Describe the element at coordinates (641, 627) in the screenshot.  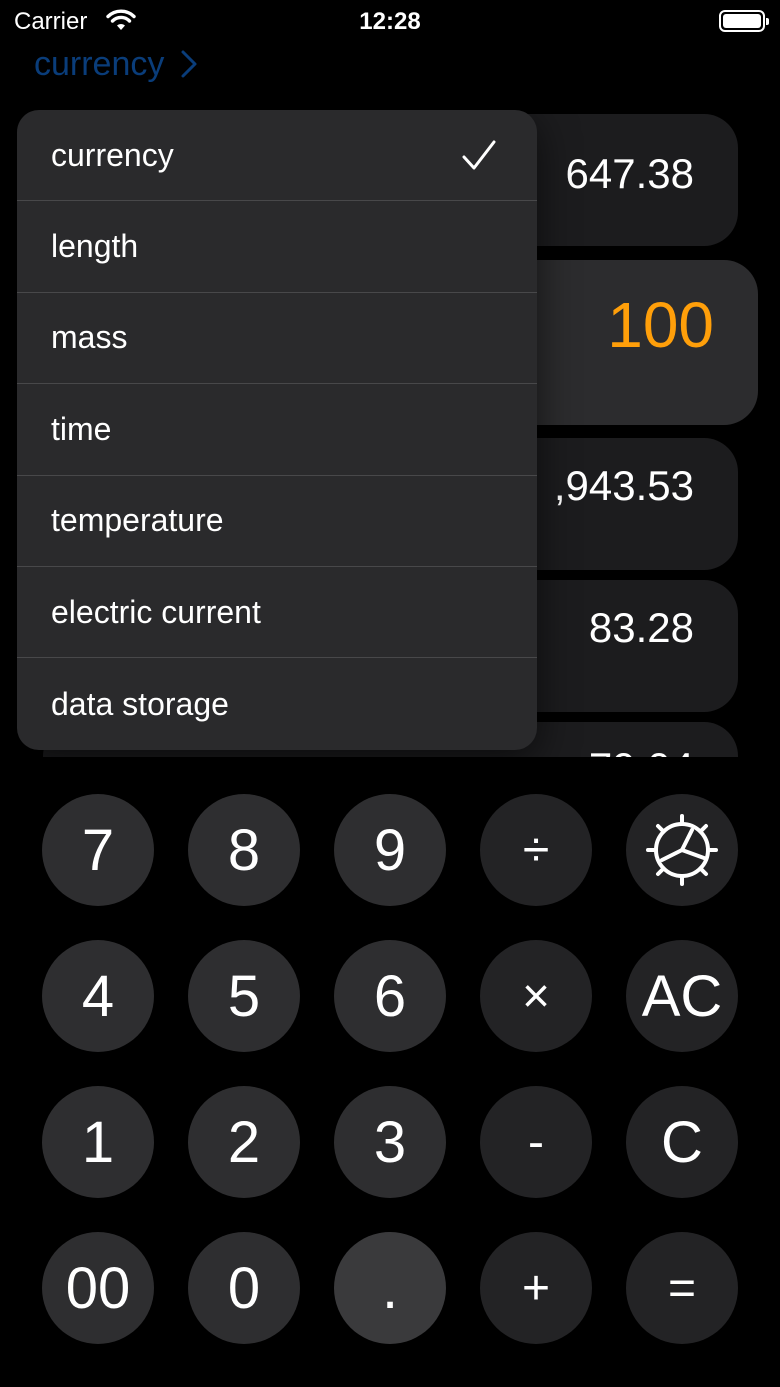
I see `row-value: 83.28` at that location.